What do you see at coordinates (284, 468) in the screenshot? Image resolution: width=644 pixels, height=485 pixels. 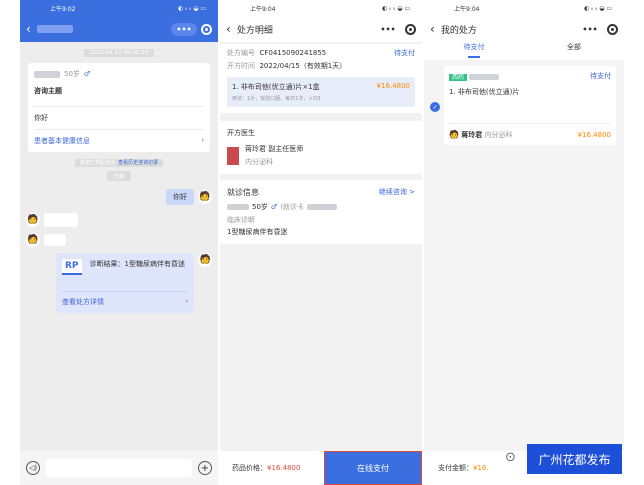 I see `total-value: ¥16.4800` at bounding box center [284, 468].